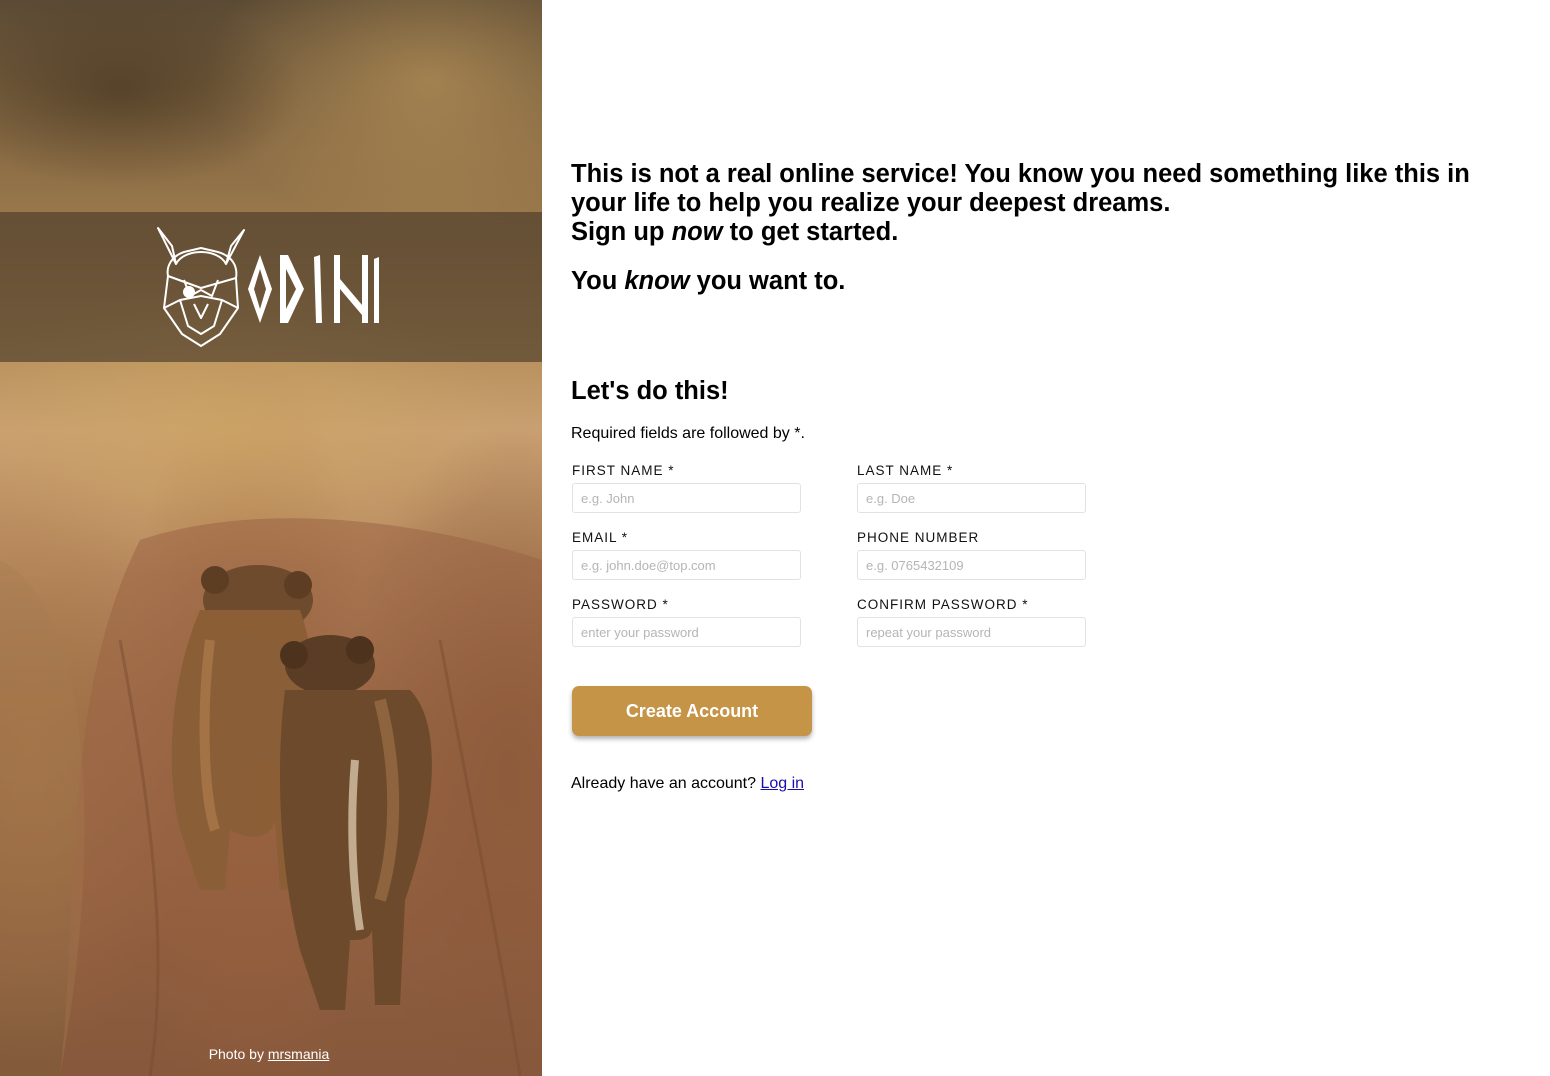 The image size is (1550, 1076). I want to click on login-prompt-text: Already have an account?, so click(664, 783).